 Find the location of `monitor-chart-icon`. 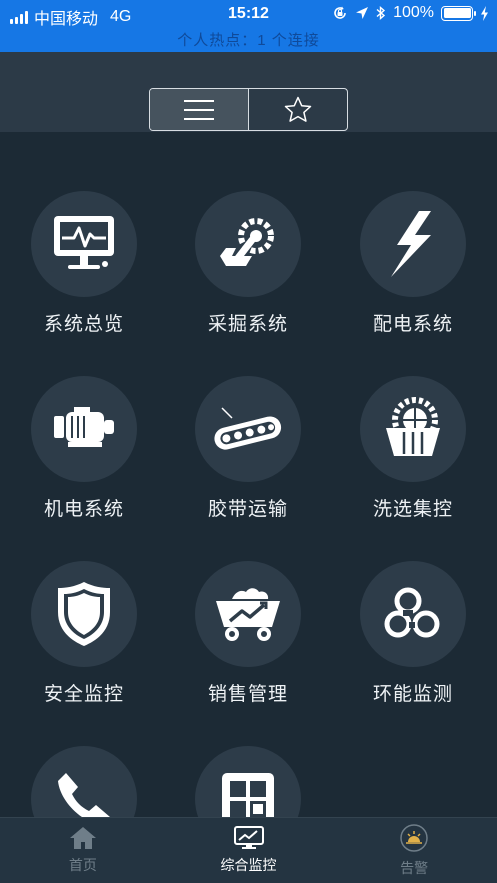

monitor-chart-icon is located at coordinates (248, 837).